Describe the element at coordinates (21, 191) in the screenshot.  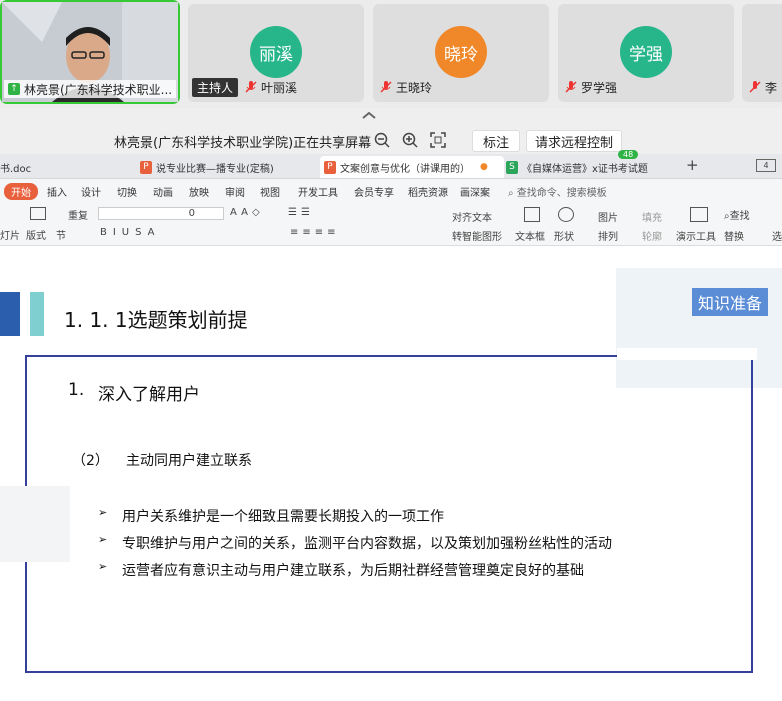
I see `menu-home: 开始` at that location.